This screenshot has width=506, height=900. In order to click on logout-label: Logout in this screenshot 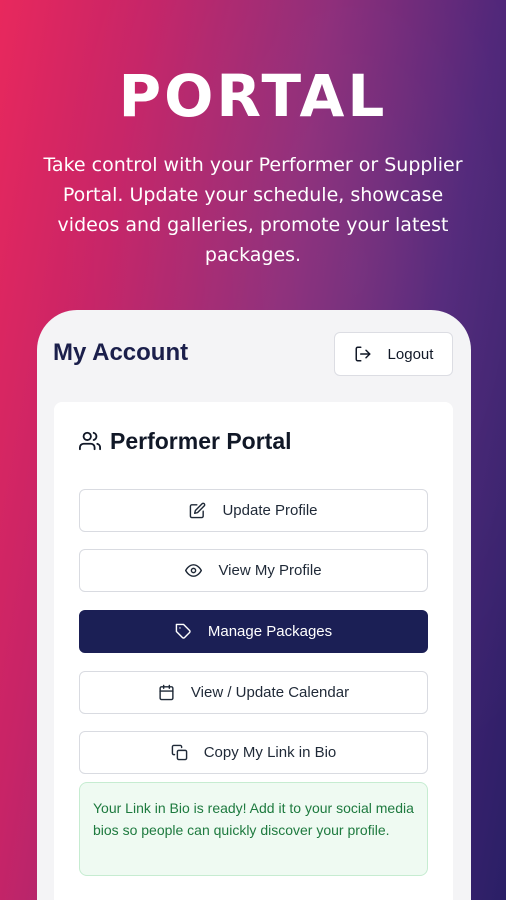, I will do `click(410, 354)`.